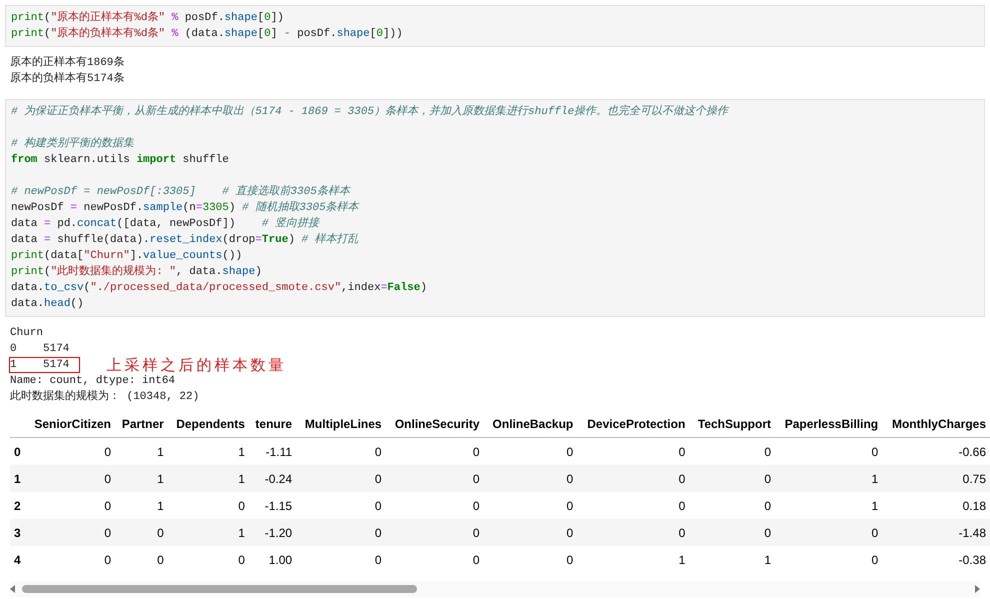 The height and width of the screenshot is (599, 990). Describe the element at coordinates (92, 381) in the screenshot. I see `output-line: Name: count, dtype: int64` at that location.